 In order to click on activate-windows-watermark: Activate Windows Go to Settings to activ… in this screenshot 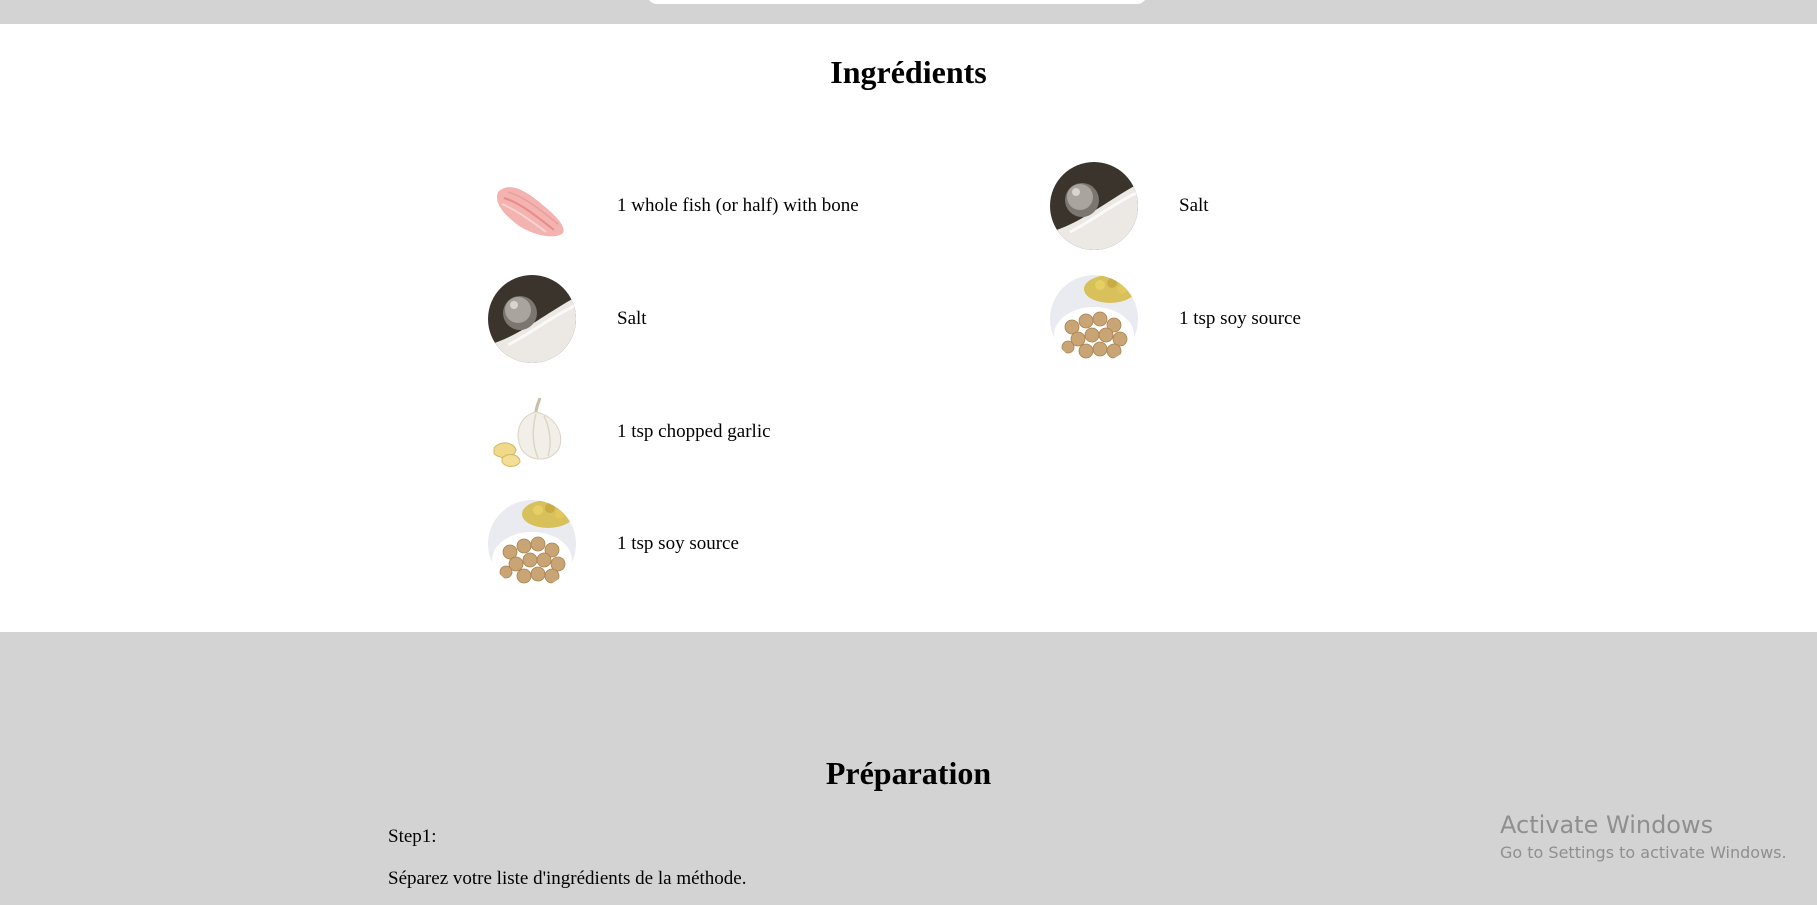, I will do `click(1643, 837)`.